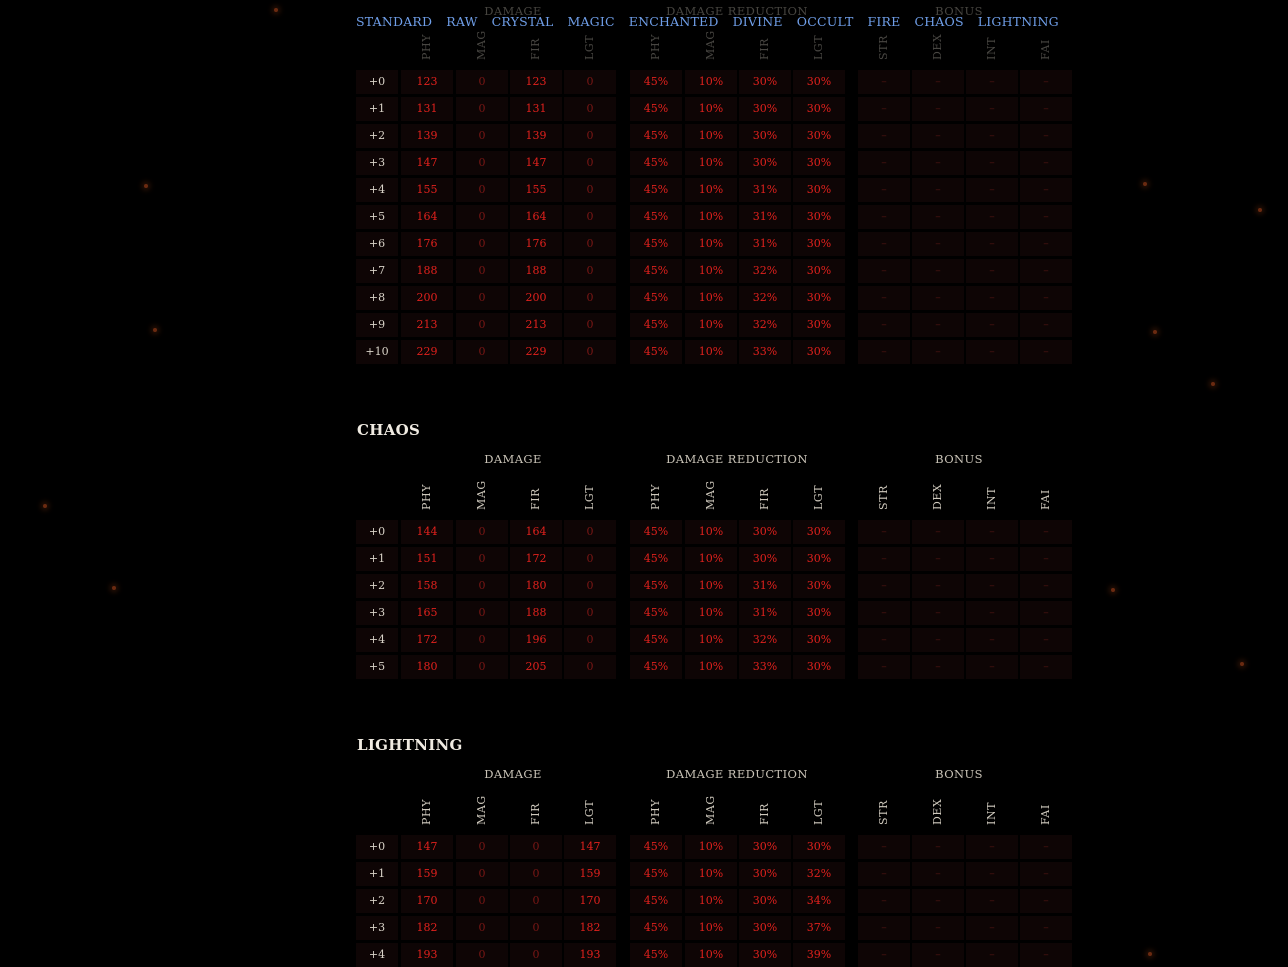 This screenshot has width=1288, height=967. I want to click on stat-cell: 155, so click(536, 190).